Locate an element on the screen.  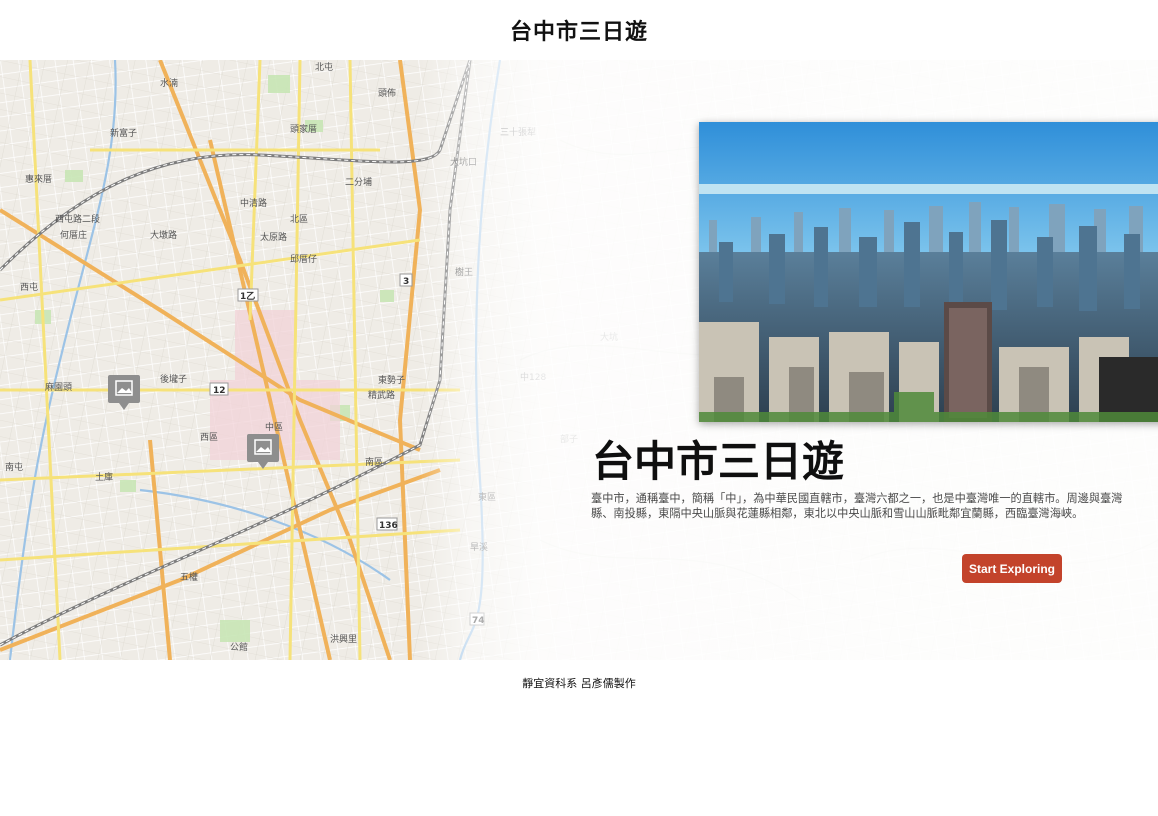
footer-credit: 靜宜資科系 呂彥儒製作 is located at coordinates (579, 683).